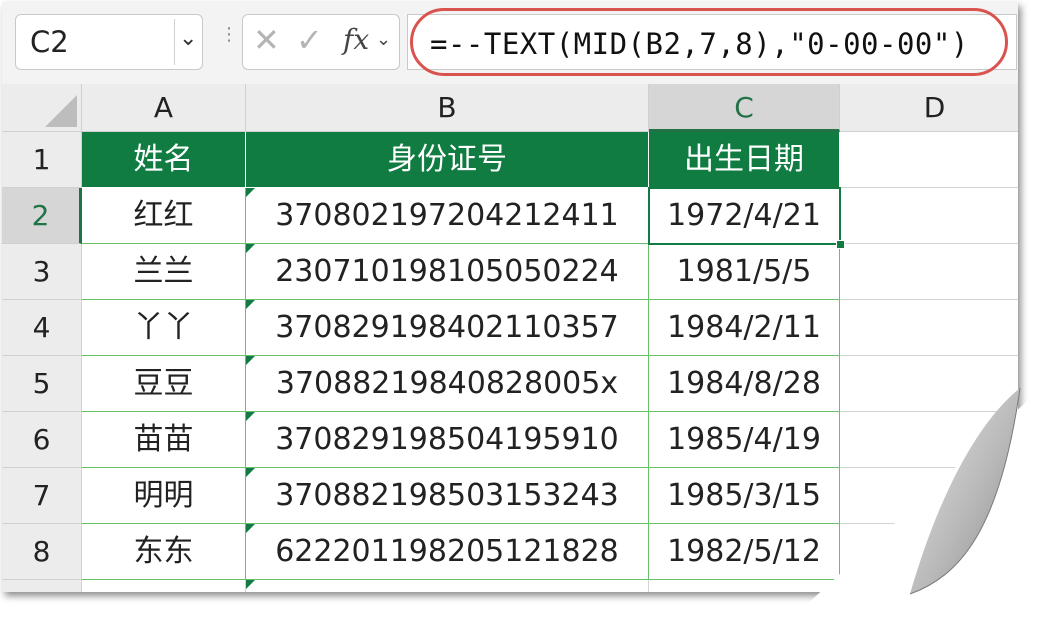 The height and width of the screenshot is (620, 1040). Describe the element at coordinates (744, 384) in the screenshot. I see `cell-birth: 1984/8/28` at that location.